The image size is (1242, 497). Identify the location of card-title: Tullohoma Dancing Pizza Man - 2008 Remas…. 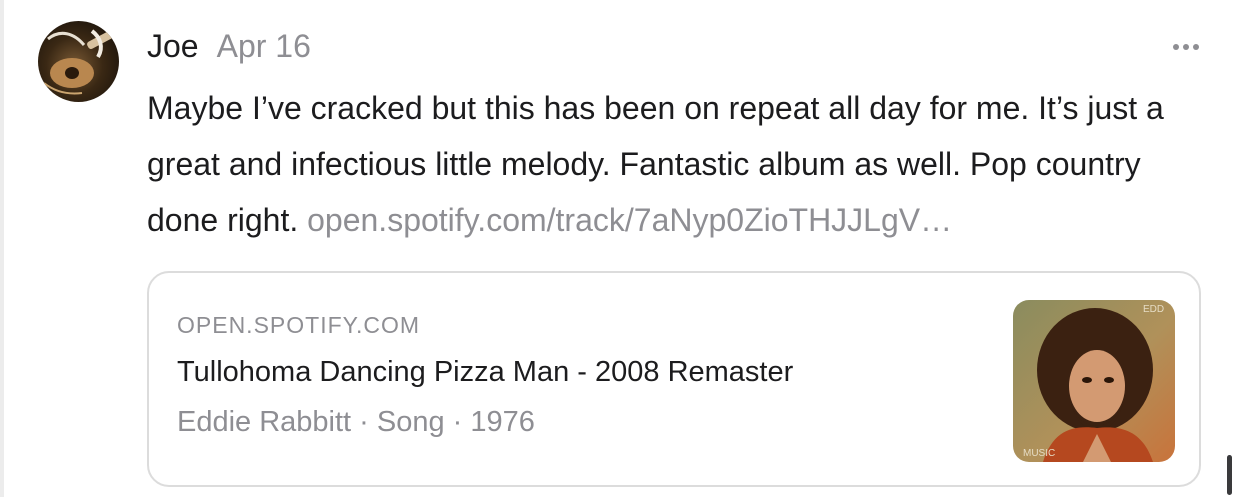
(485, 372).